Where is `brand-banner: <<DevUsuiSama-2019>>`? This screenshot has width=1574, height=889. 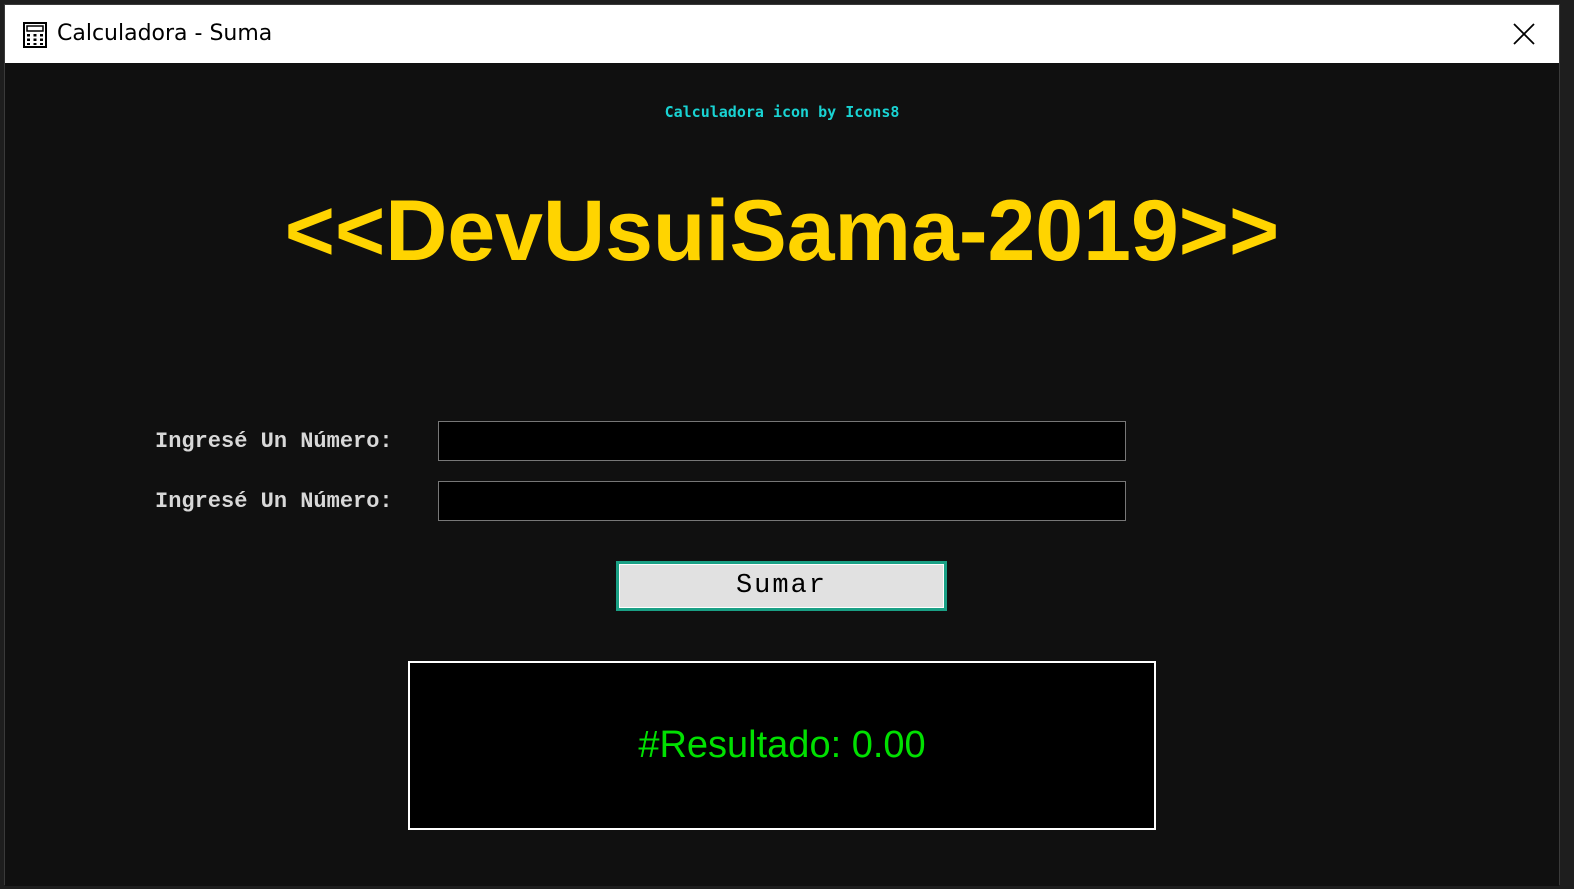
brand-banner: <<DevUsuiSama-2019>> is located at coordinates (782, 231).